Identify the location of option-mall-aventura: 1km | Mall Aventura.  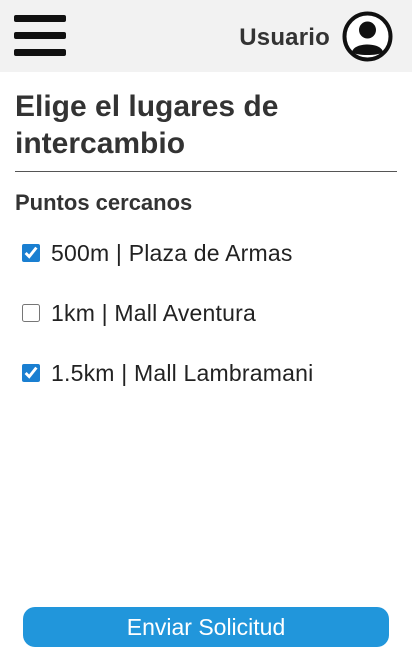
(139, 313).